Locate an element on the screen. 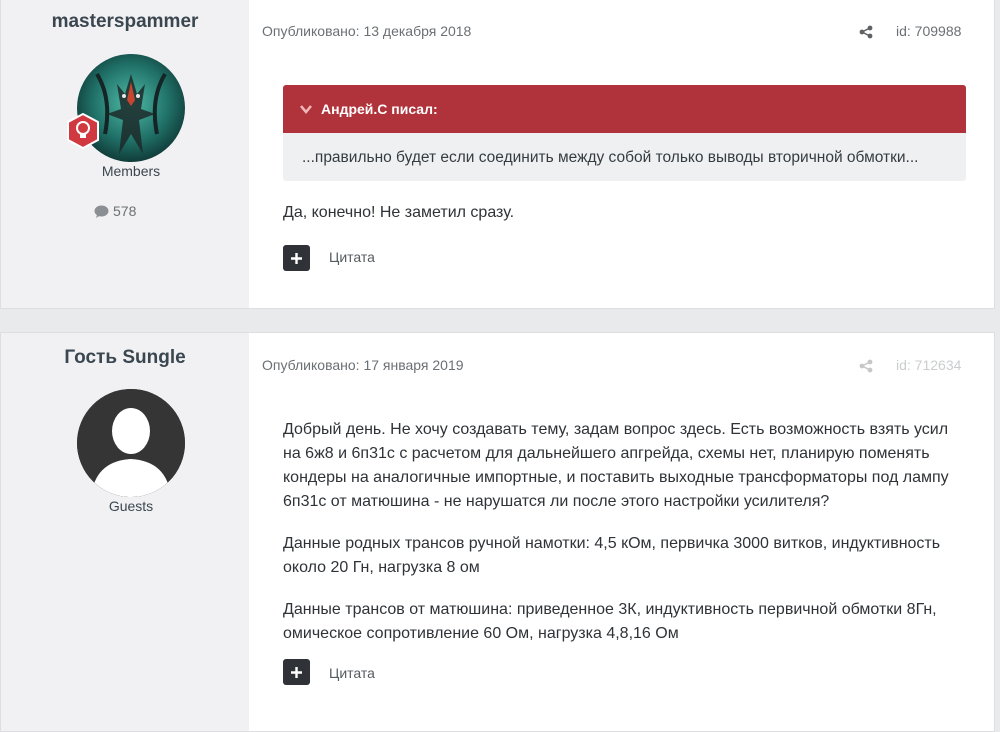 Image resolution: width=1000 pixels, height=732 pixels. lightbulb-badge-icon is located at coordinates (83, 131).